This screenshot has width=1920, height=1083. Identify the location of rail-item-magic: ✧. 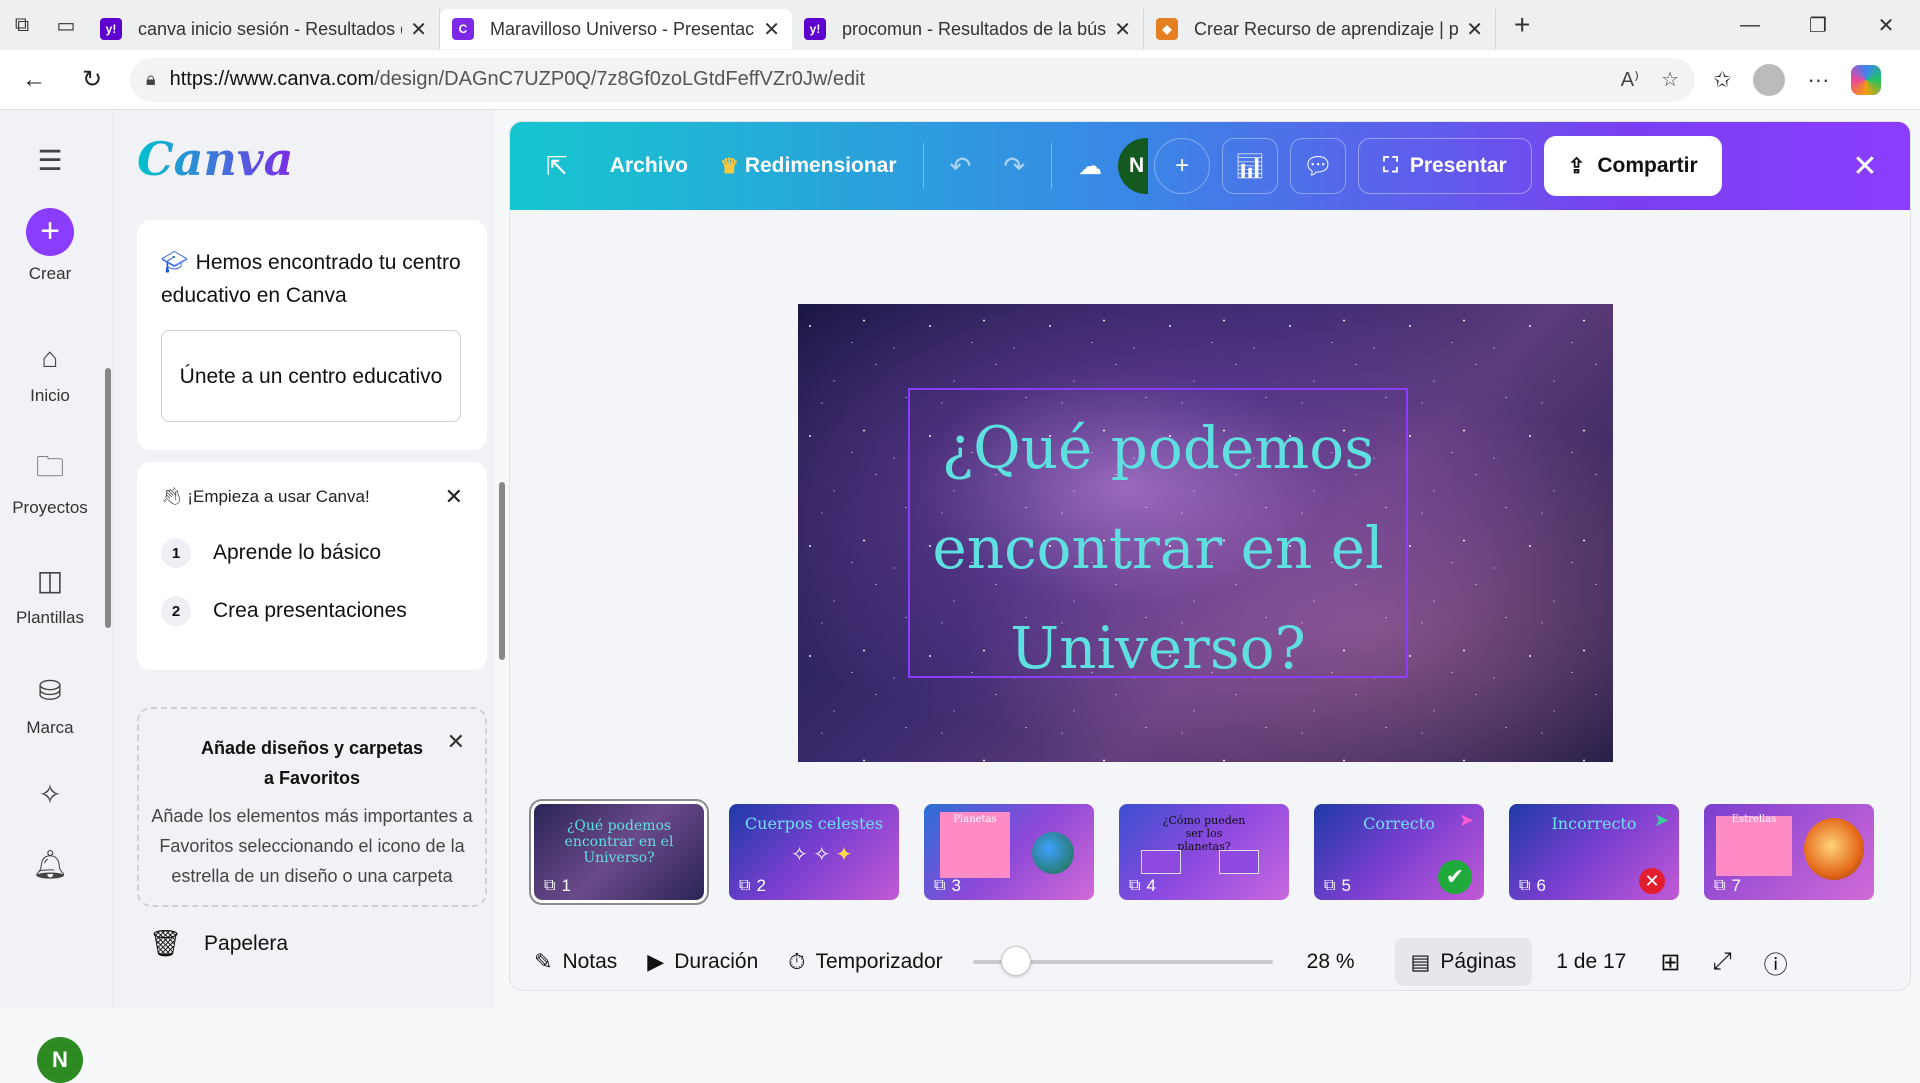
(50, 798).